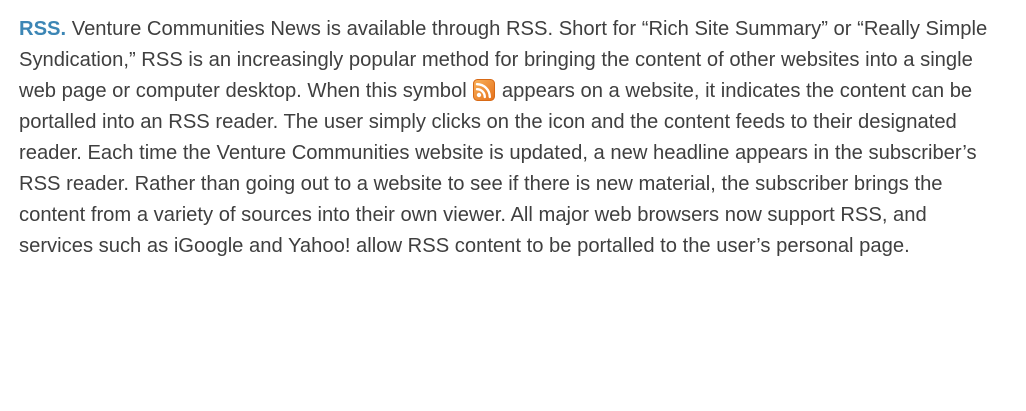  What do you see at coordinates (43, 29) in the screenshot?
I see `section-heading: RSS.` at bounding box center [43, 29].